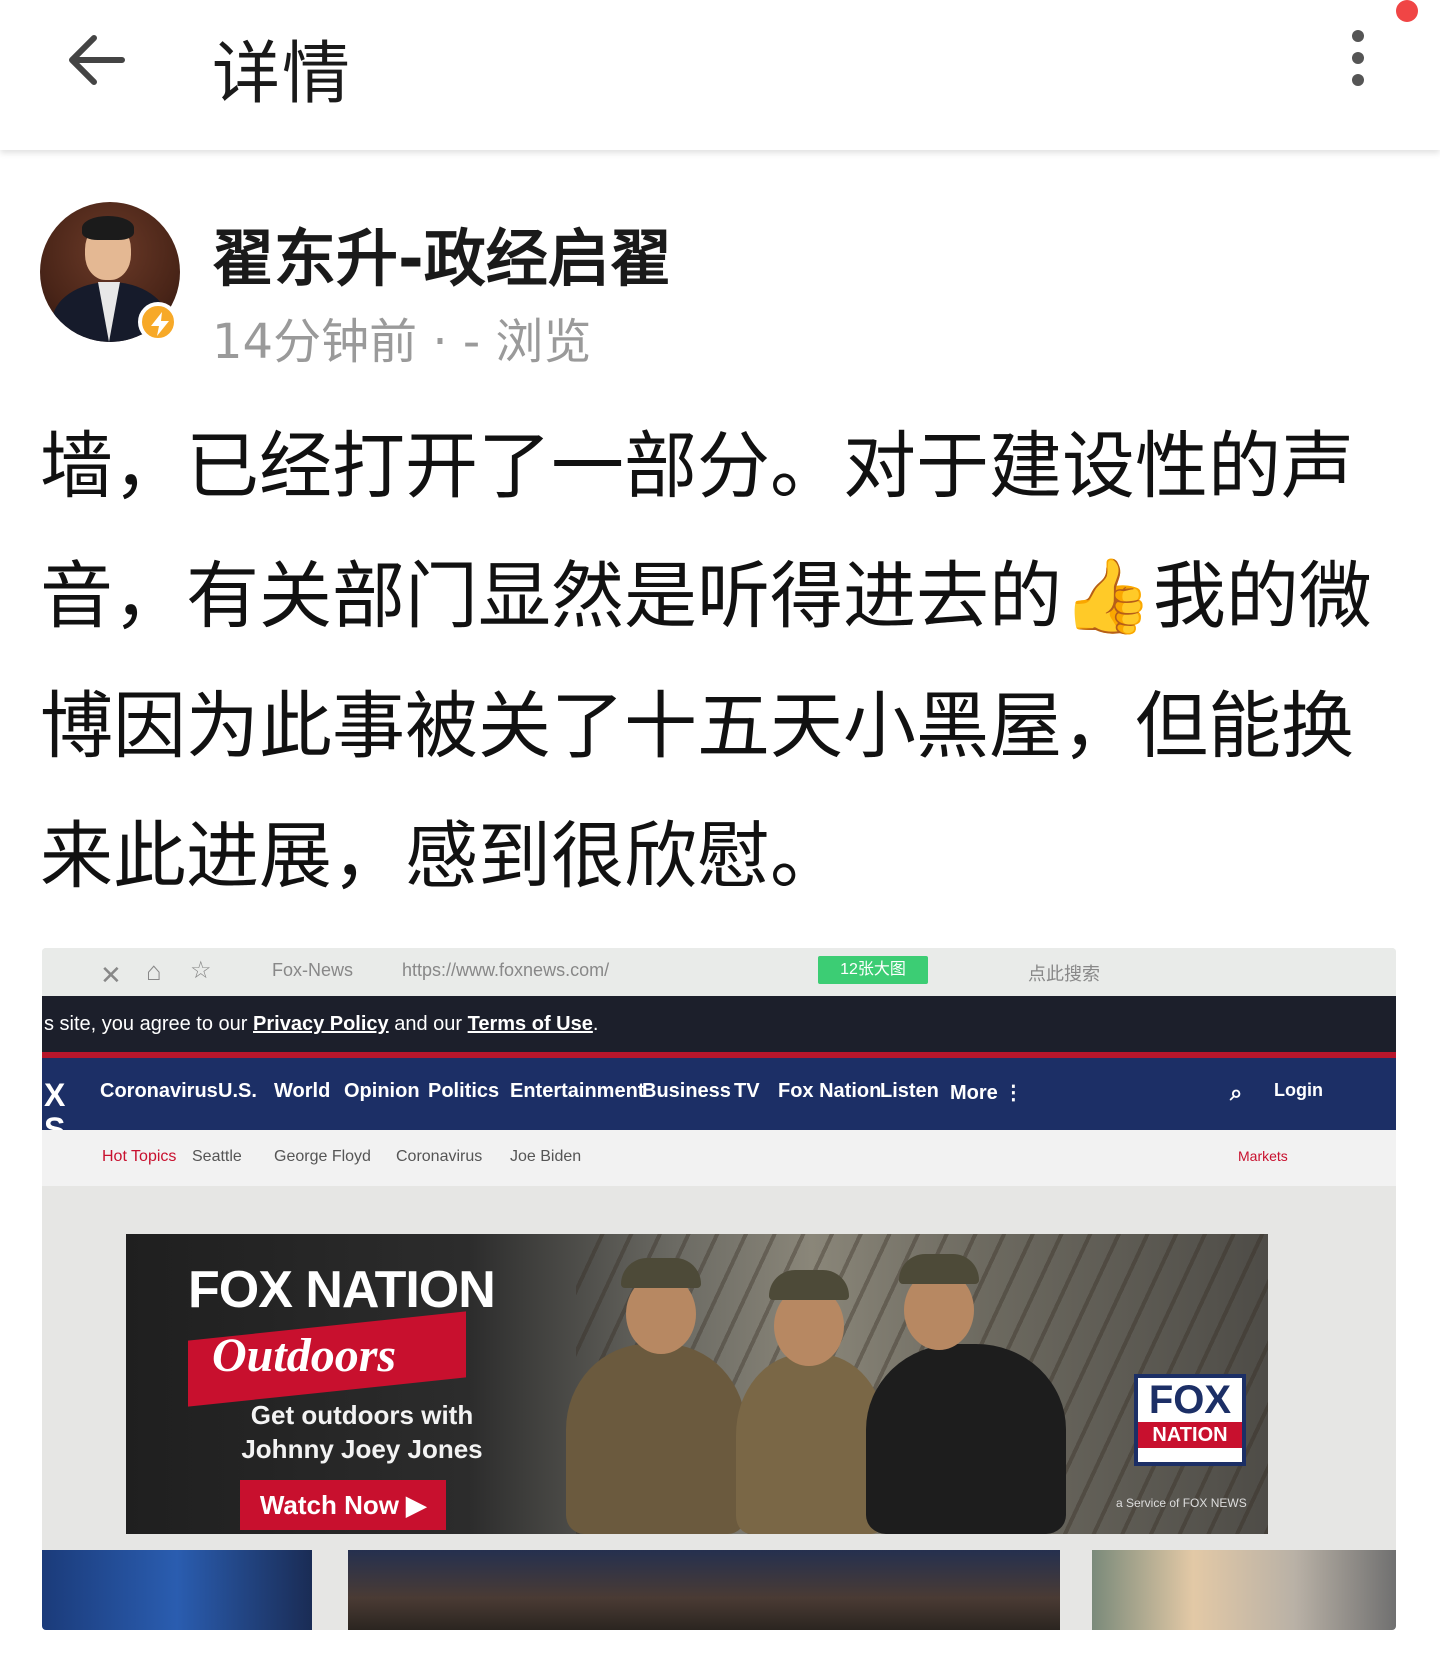 The width and height of the screenshot is (1440, 1663). I want to click on post-meta: 14分钟前 · - 浏览, so click(402, 342).